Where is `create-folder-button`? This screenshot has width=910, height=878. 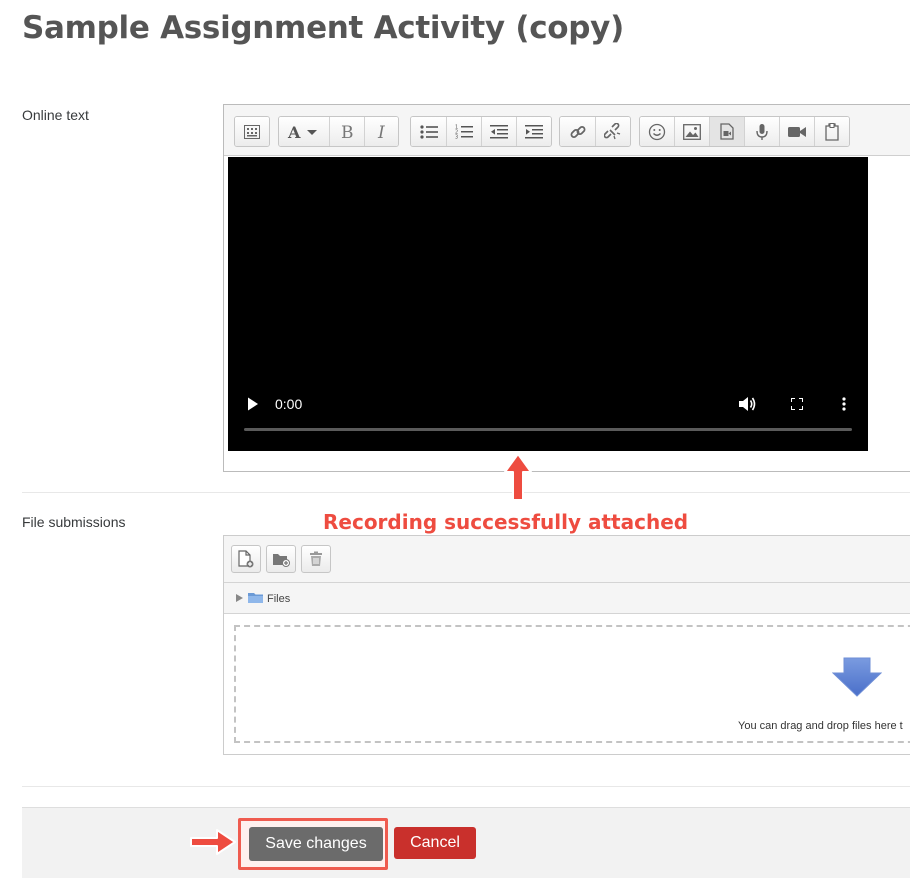 create-folder-button is located at coordinates (281, 559).